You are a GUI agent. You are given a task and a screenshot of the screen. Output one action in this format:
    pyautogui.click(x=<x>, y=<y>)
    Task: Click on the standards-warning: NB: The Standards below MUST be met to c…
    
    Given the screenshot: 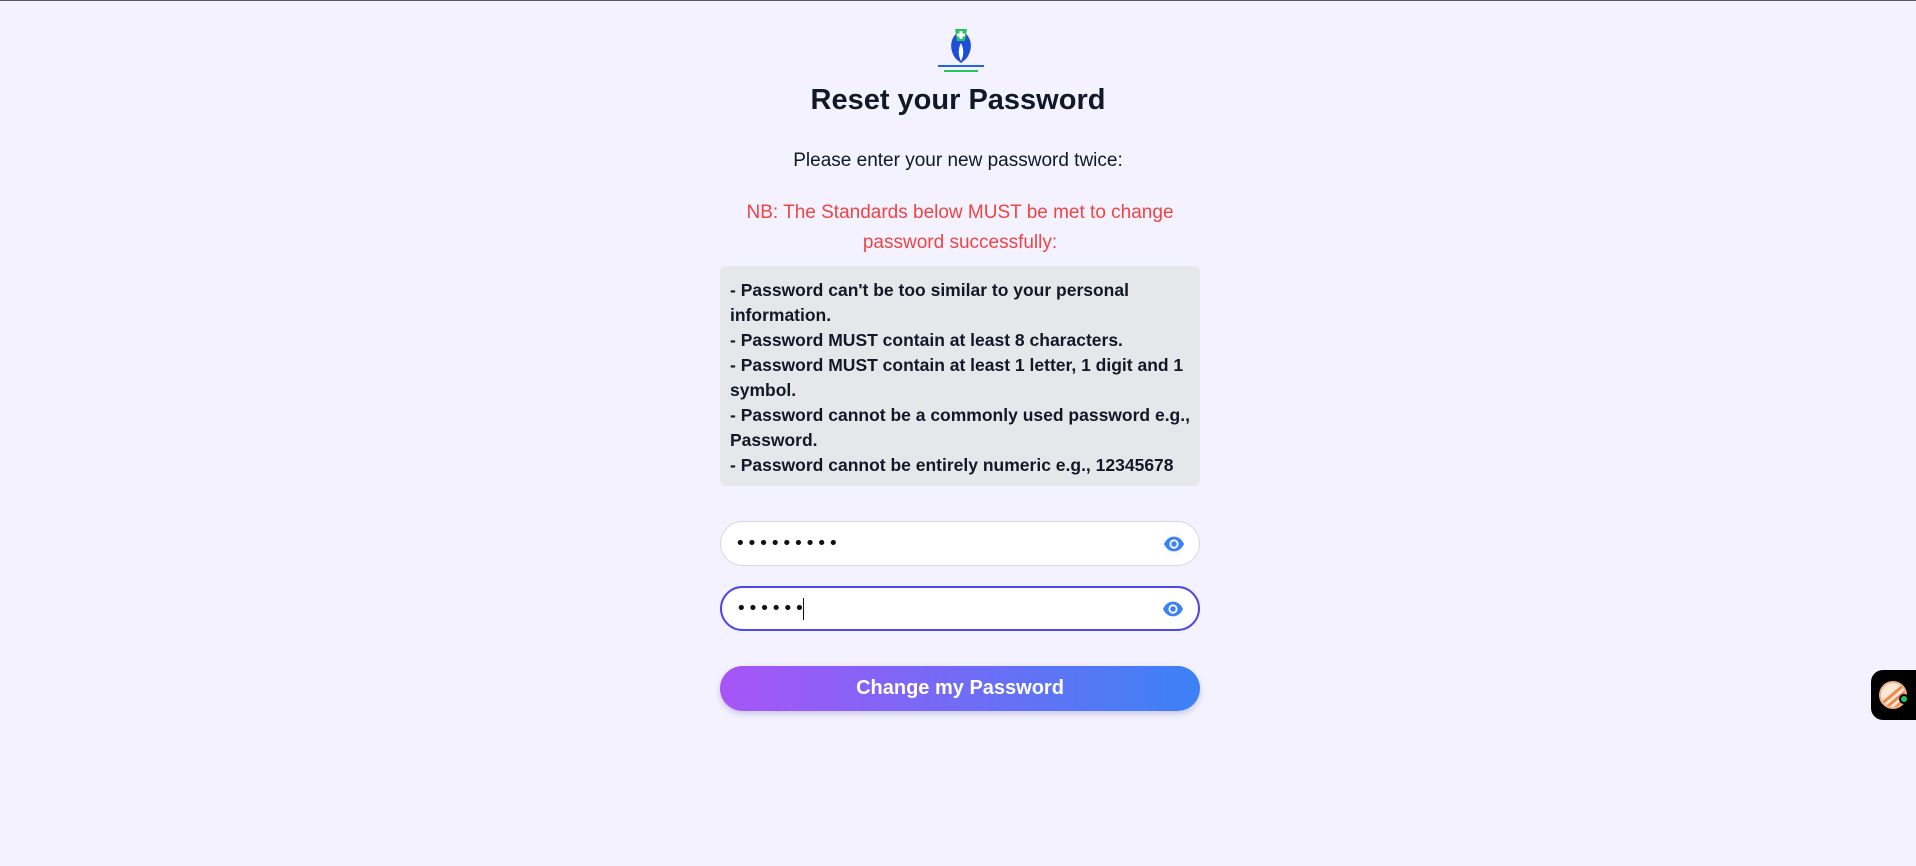 What is the action you would take?
    pyautogui.click(x=960, y=227)
    